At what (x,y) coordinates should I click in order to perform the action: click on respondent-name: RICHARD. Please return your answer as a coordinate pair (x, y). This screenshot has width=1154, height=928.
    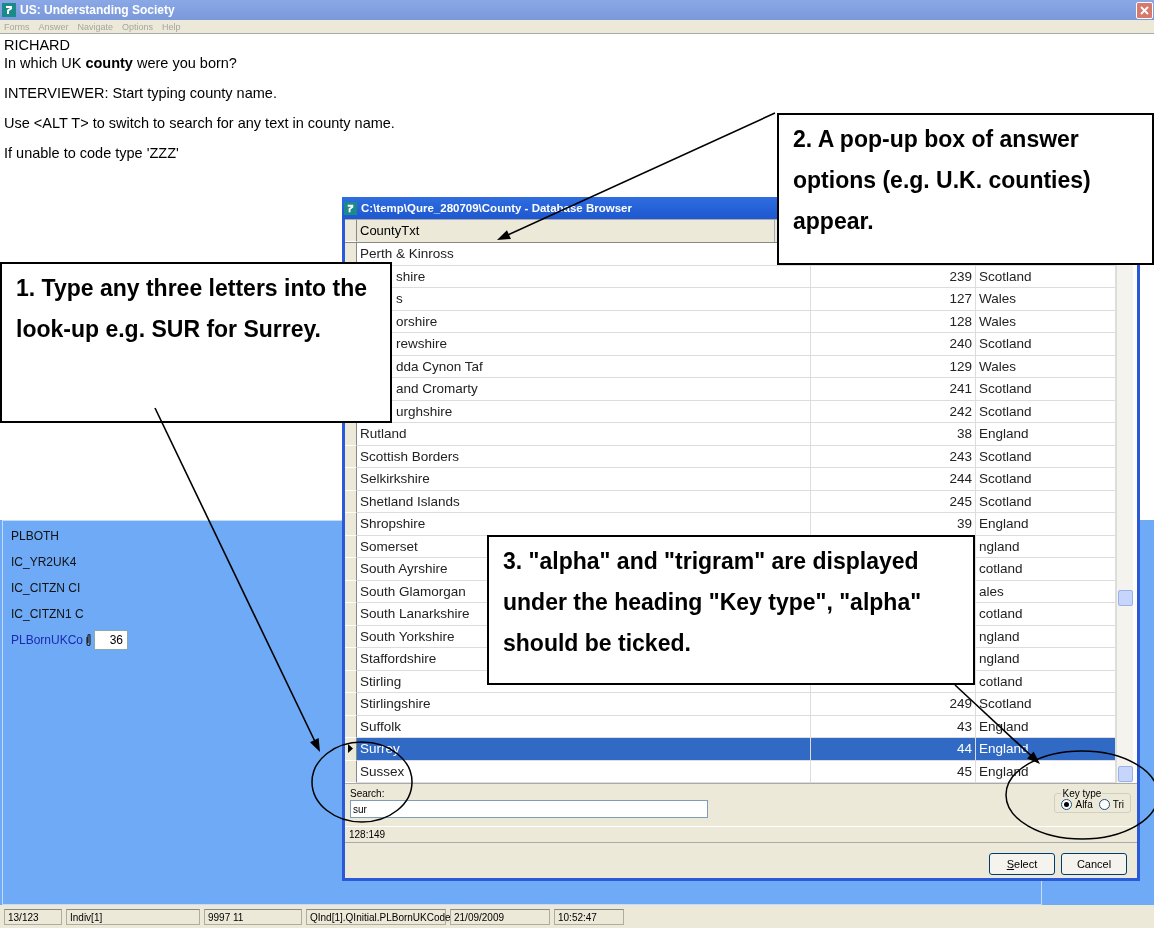
    Looking at the image, I should click on (38, 45).